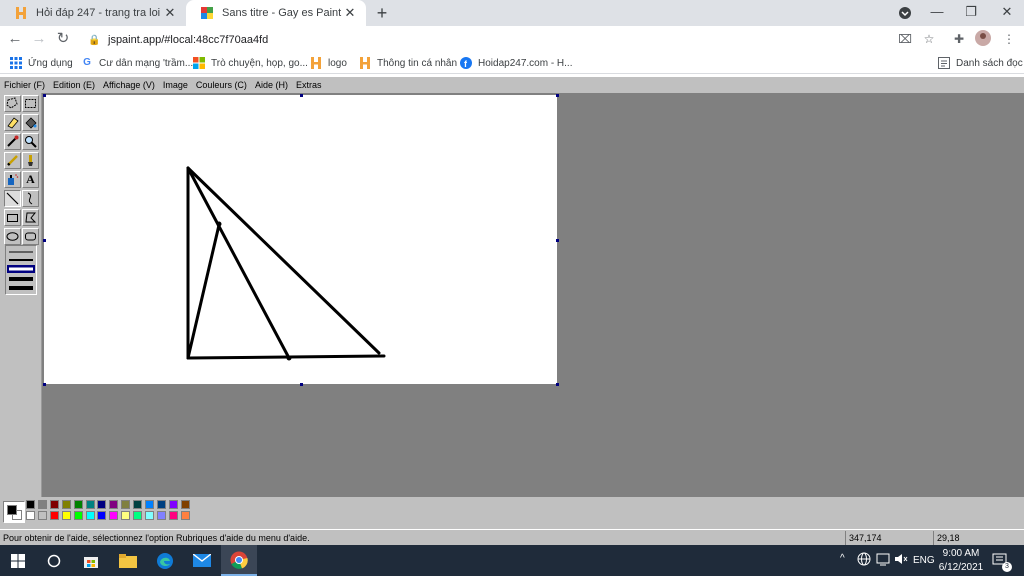  I want to click on edge-icon, so click(165, 560).